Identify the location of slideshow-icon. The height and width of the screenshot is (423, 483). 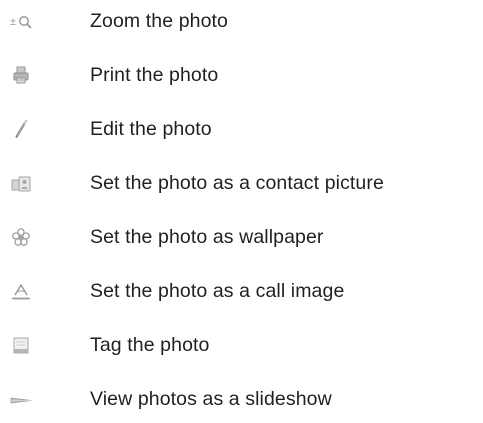
(21, 399).